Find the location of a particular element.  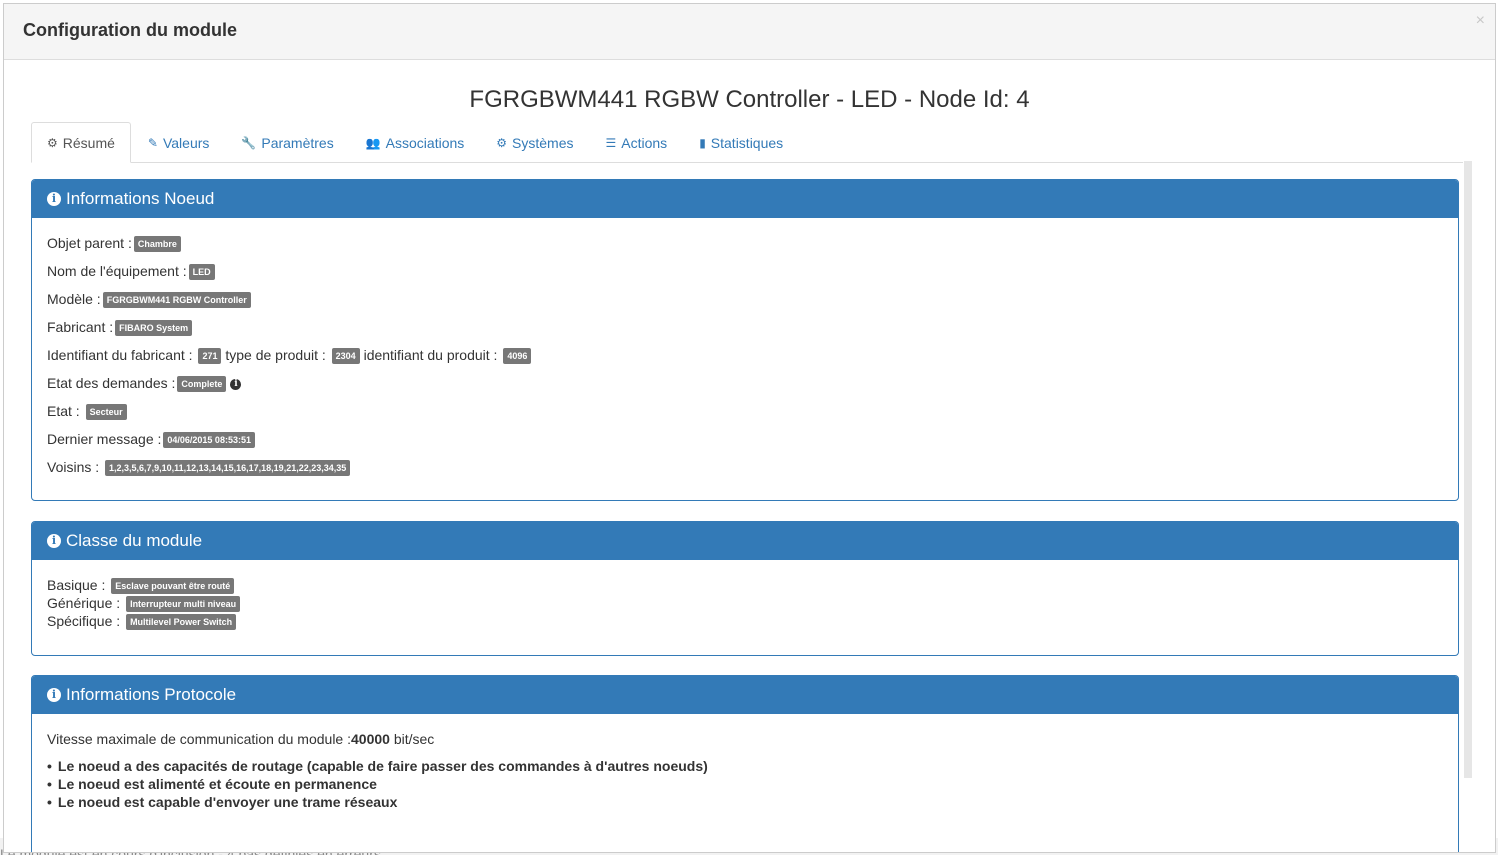

modal-title: Configuration du module is located at coordinates (130, 30).